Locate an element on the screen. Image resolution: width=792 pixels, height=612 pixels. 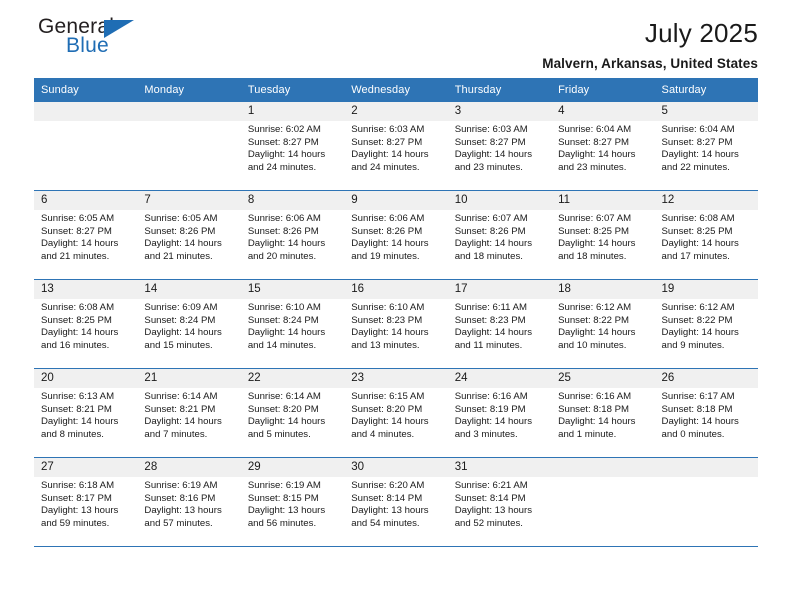
day-number: 7 is located at coordinates (189, 200).